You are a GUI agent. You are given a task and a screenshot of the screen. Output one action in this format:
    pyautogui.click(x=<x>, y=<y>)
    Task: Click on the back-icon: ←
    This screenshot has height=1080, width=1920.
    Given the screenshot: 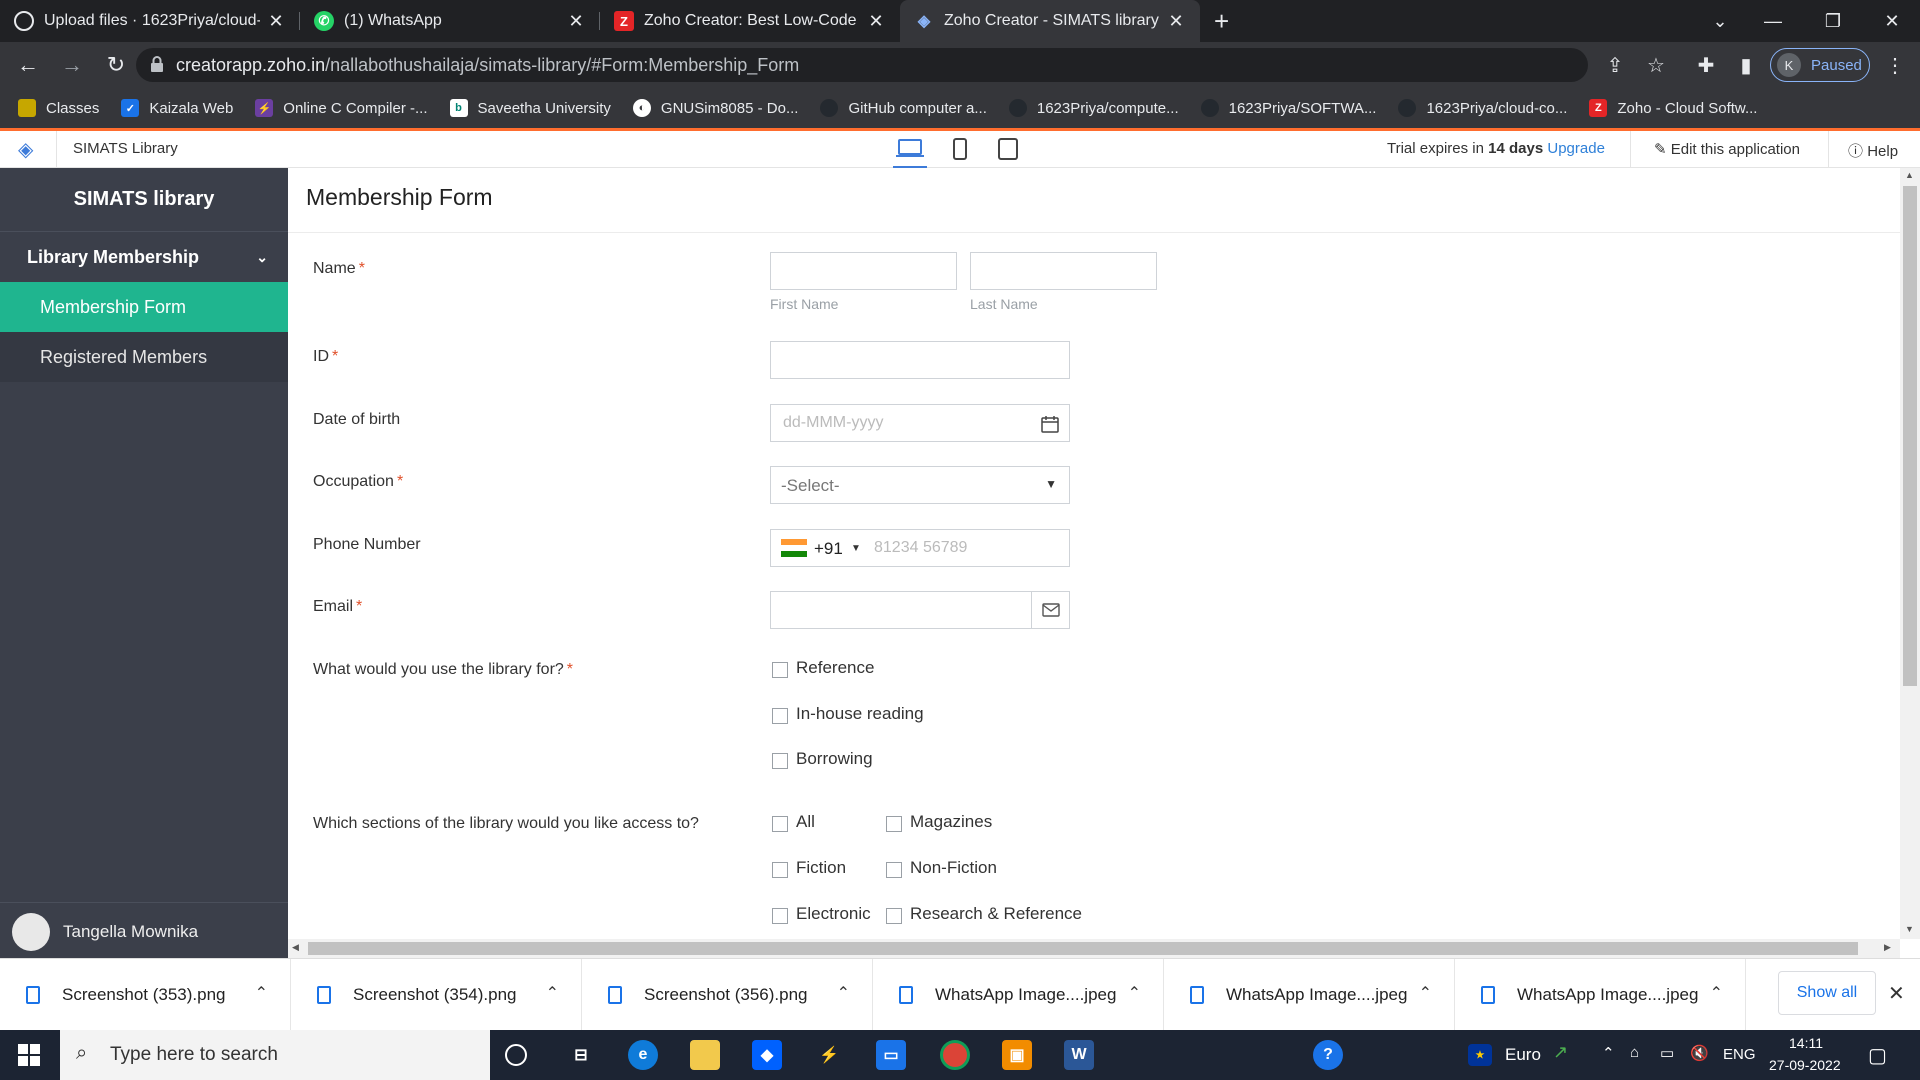 What is the action you would take?
    pyautogui.click(x=28, y=65)
    